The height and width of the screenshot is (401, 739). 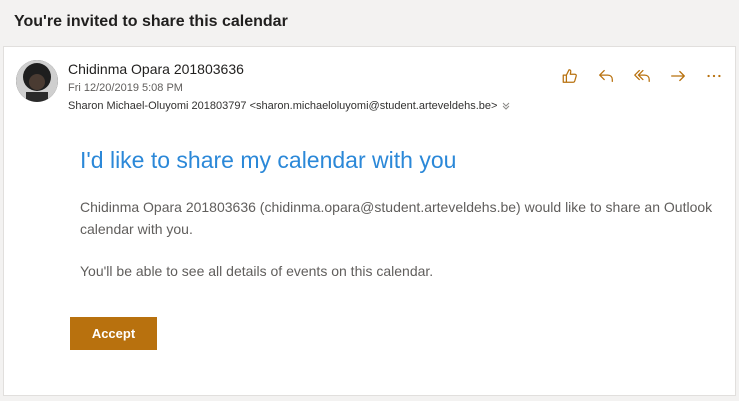 What do you see at coordinates (570, 76) in the screenshot?
I see `like-icon` at bounding box center [570, 76].